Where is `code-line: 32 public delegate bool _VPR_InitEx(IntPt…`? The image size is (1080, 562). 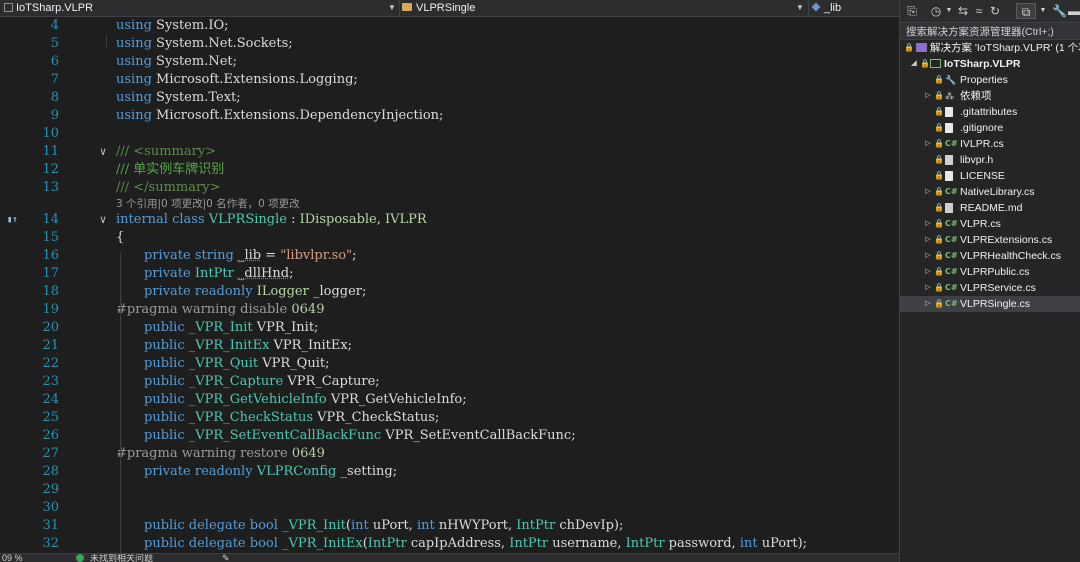
code-line: 32 public delegate bool _VPR_InitEx(IntPt… is located at coordinates (449, 544).